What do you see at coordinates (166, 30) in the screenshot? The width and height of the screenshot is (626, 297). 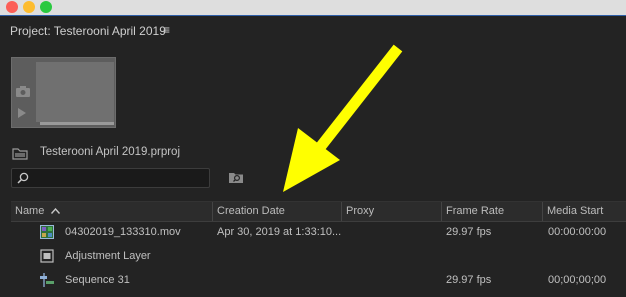 I see `panel-menu-icon: ≡` at bounding box center [166, 30].